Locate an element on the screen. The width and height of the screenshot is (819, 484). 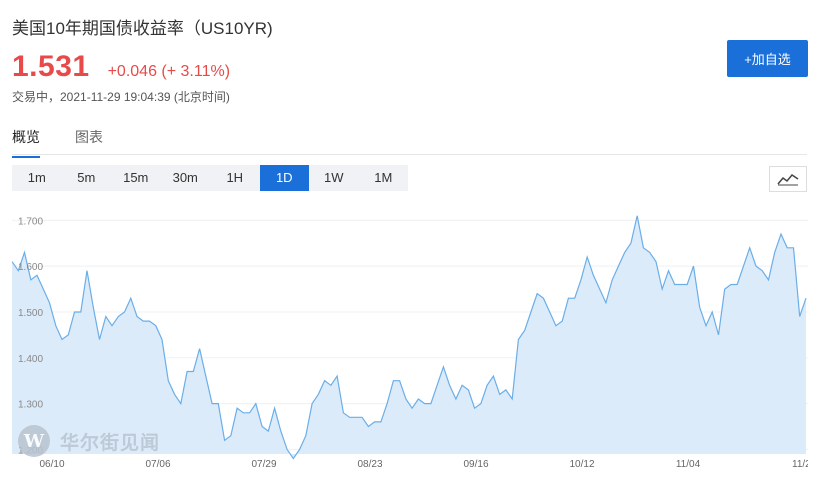
quote-row: 1.531 +0.046 (+ 3.11%) is located at coordinates (121, 67).